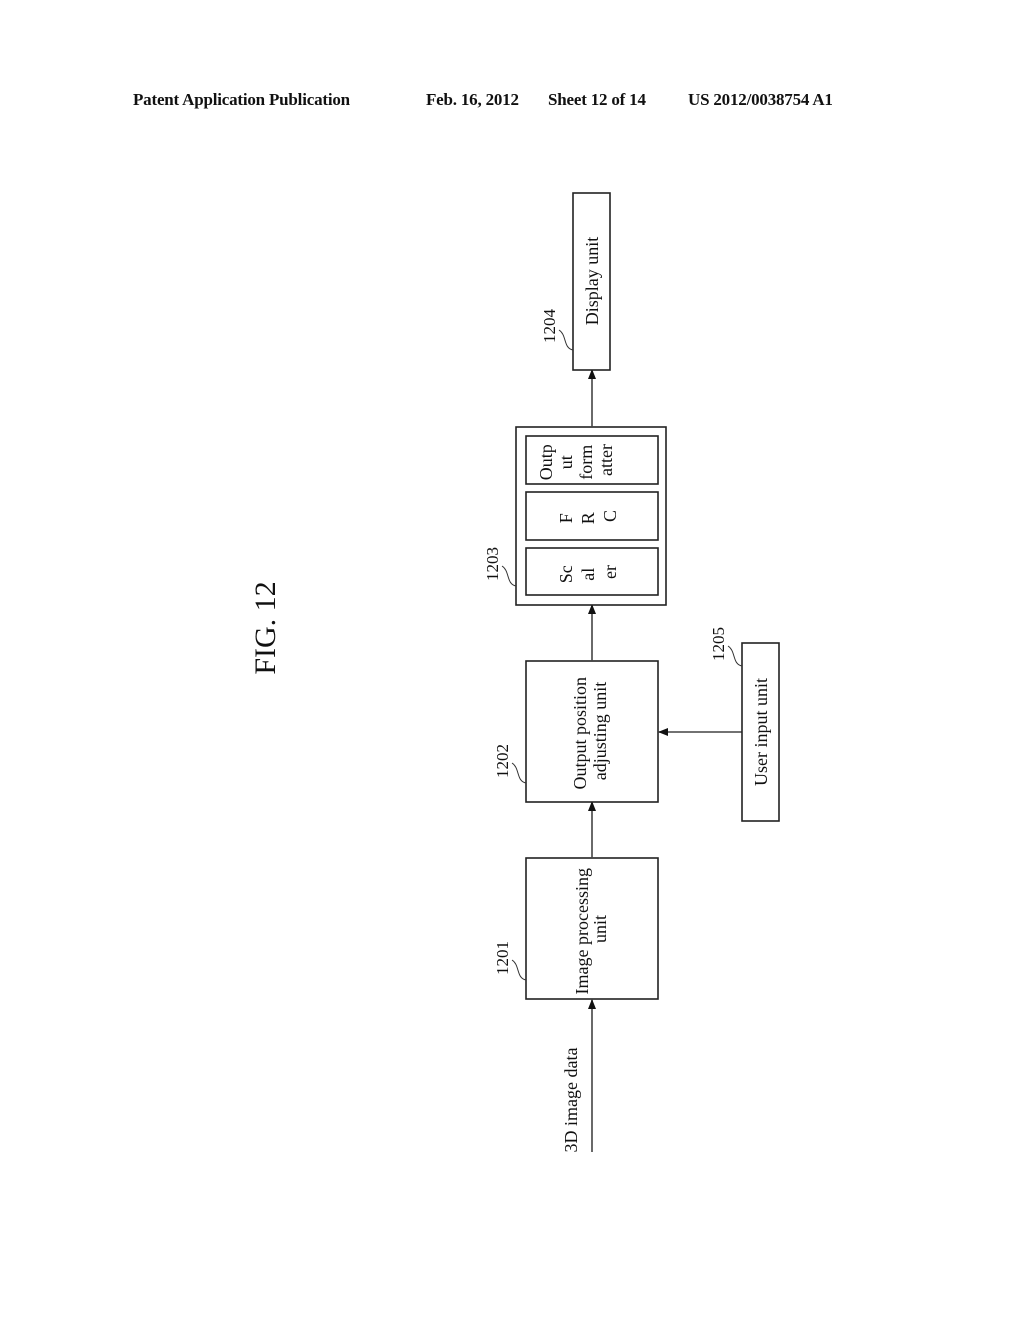 This screenshot has width=1024, height=1320. I want to click on block-1202-line1: Output position, so click(580, 733).